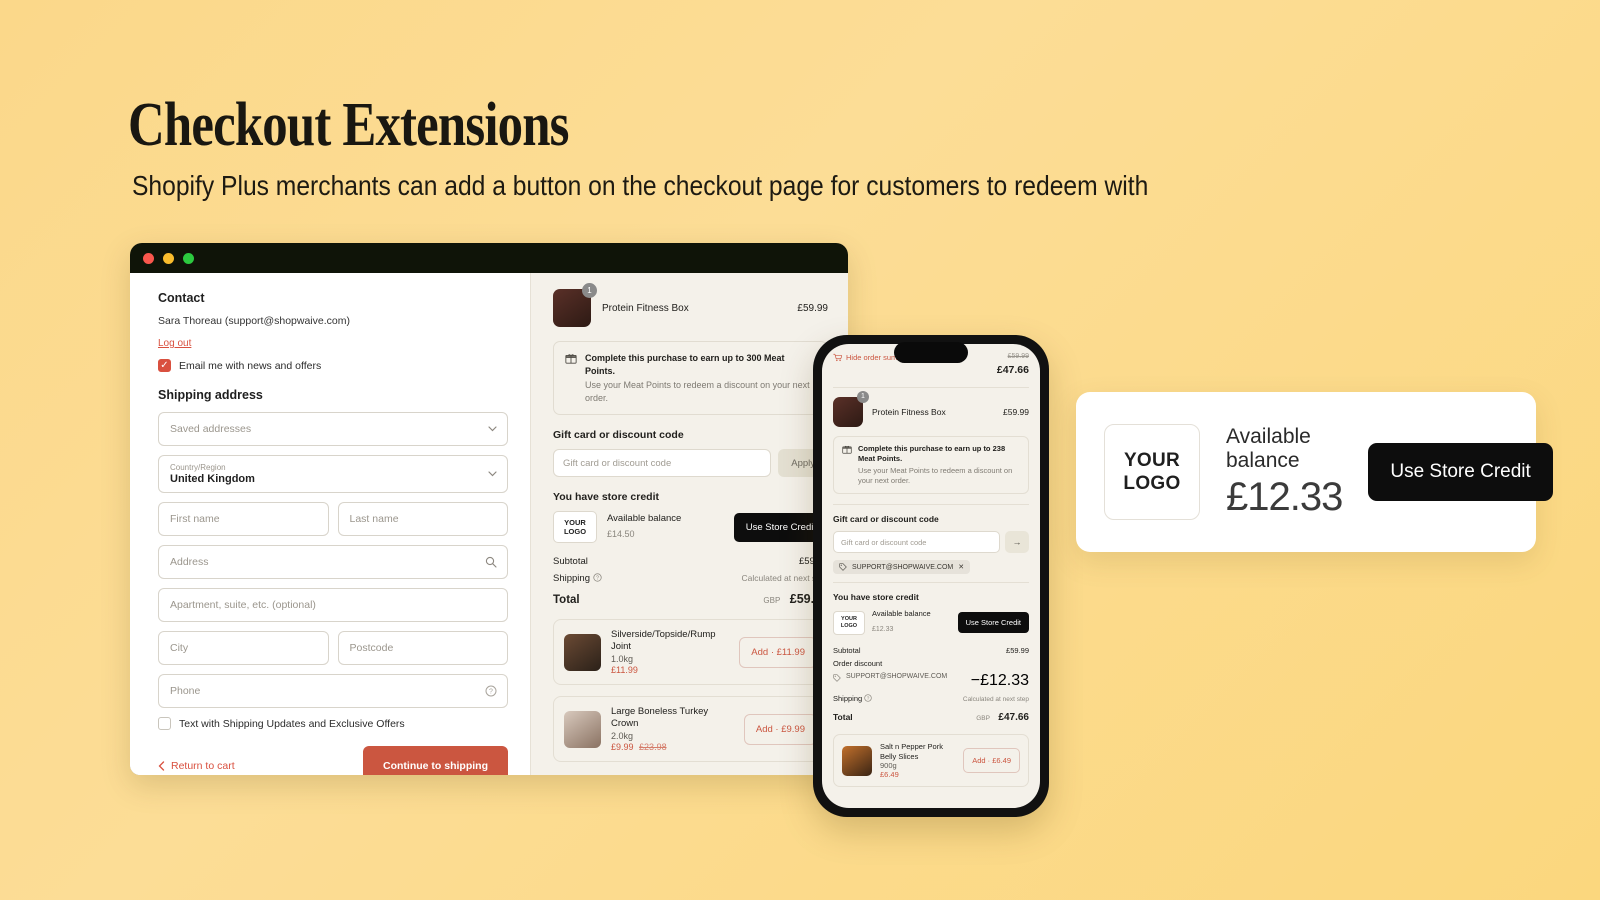 This screenshot has height=900, width=1600. I want to click on upsell-compare-price: £23.98, so click(653, 747).